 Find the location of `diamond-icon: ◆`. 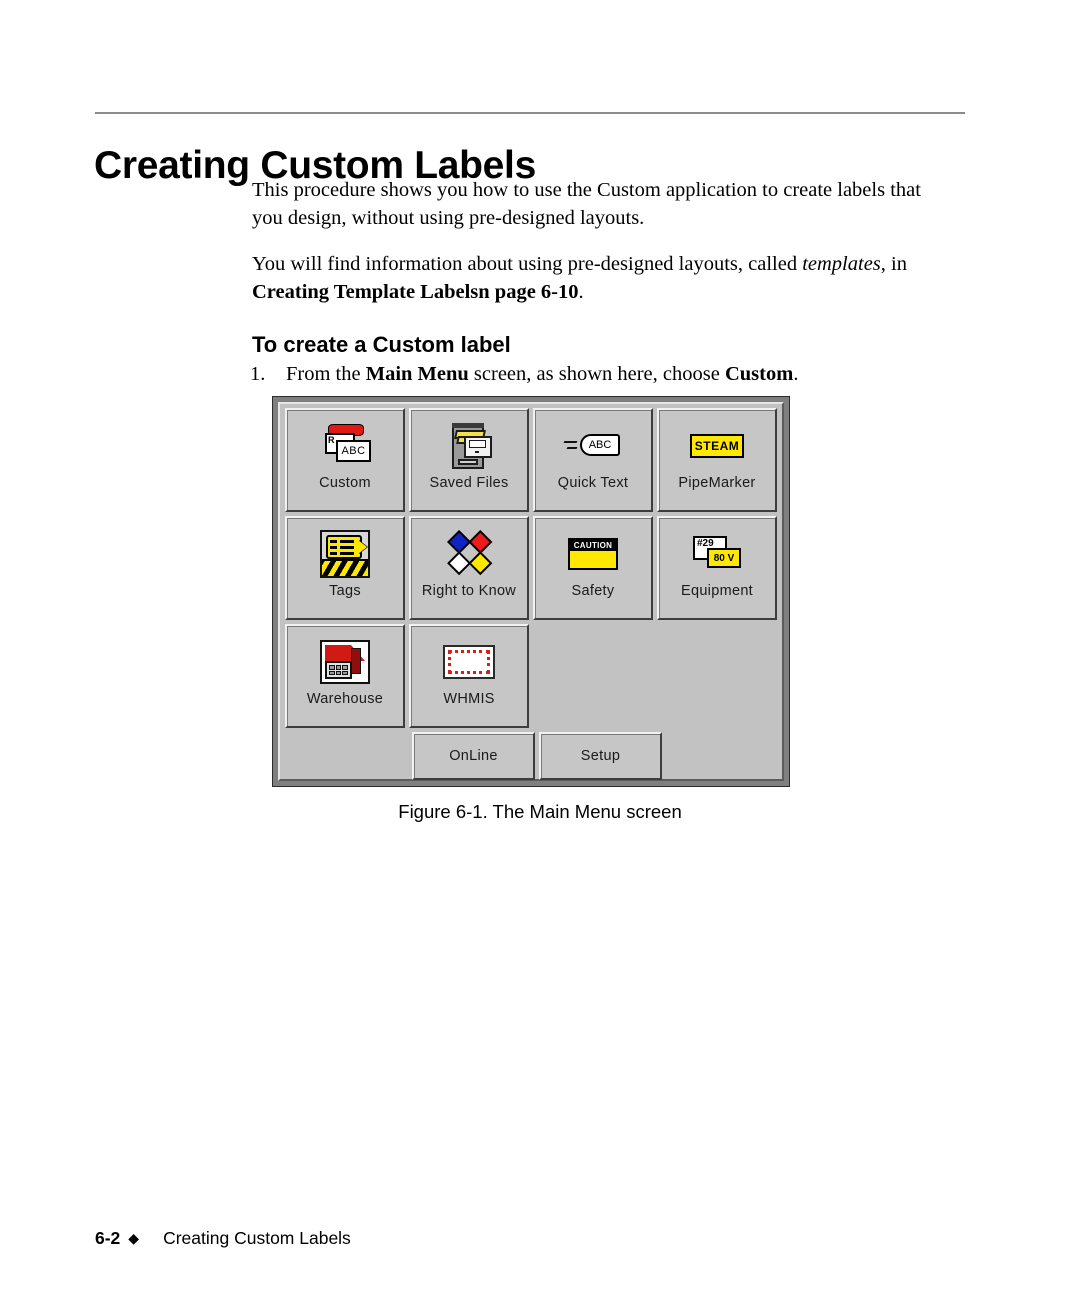

diamond-icon: ◆ is located at coordinates (134, 1238).